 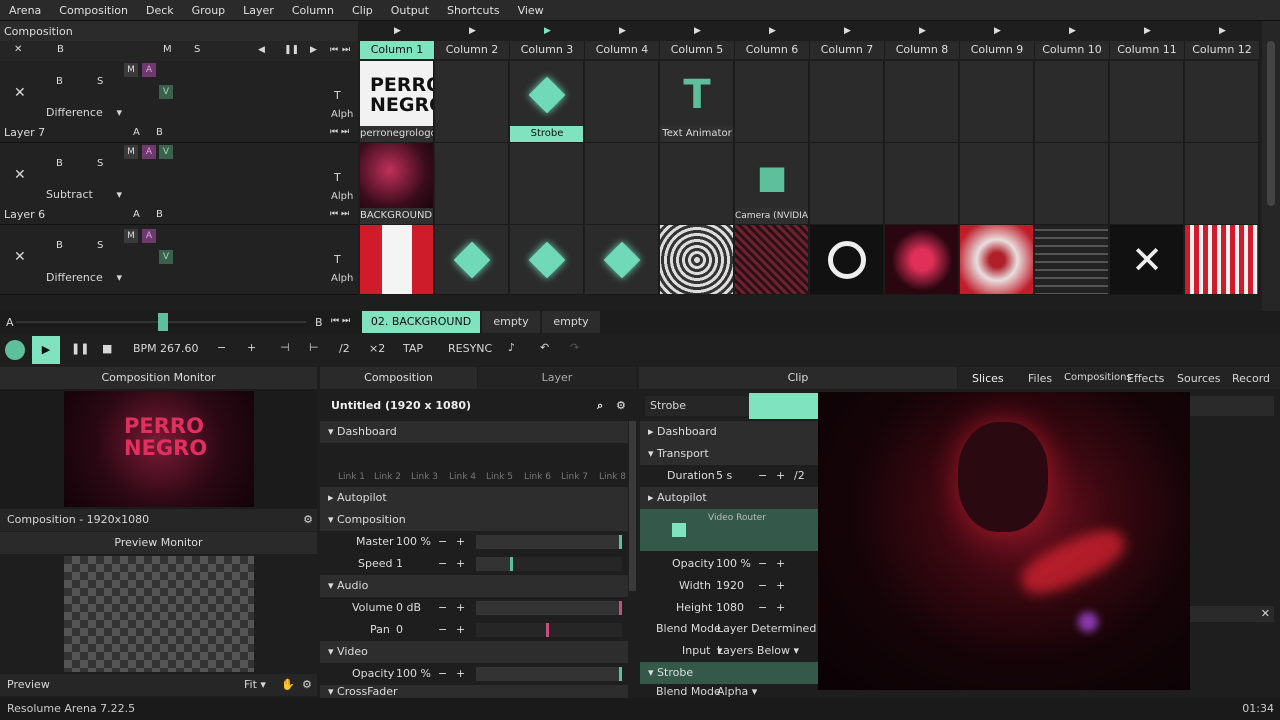 What do you see at coordinates (1222, 31) in the screenshot?
I see `column-12-trigger-icon: ▶` at bounding box center [1222, 31].